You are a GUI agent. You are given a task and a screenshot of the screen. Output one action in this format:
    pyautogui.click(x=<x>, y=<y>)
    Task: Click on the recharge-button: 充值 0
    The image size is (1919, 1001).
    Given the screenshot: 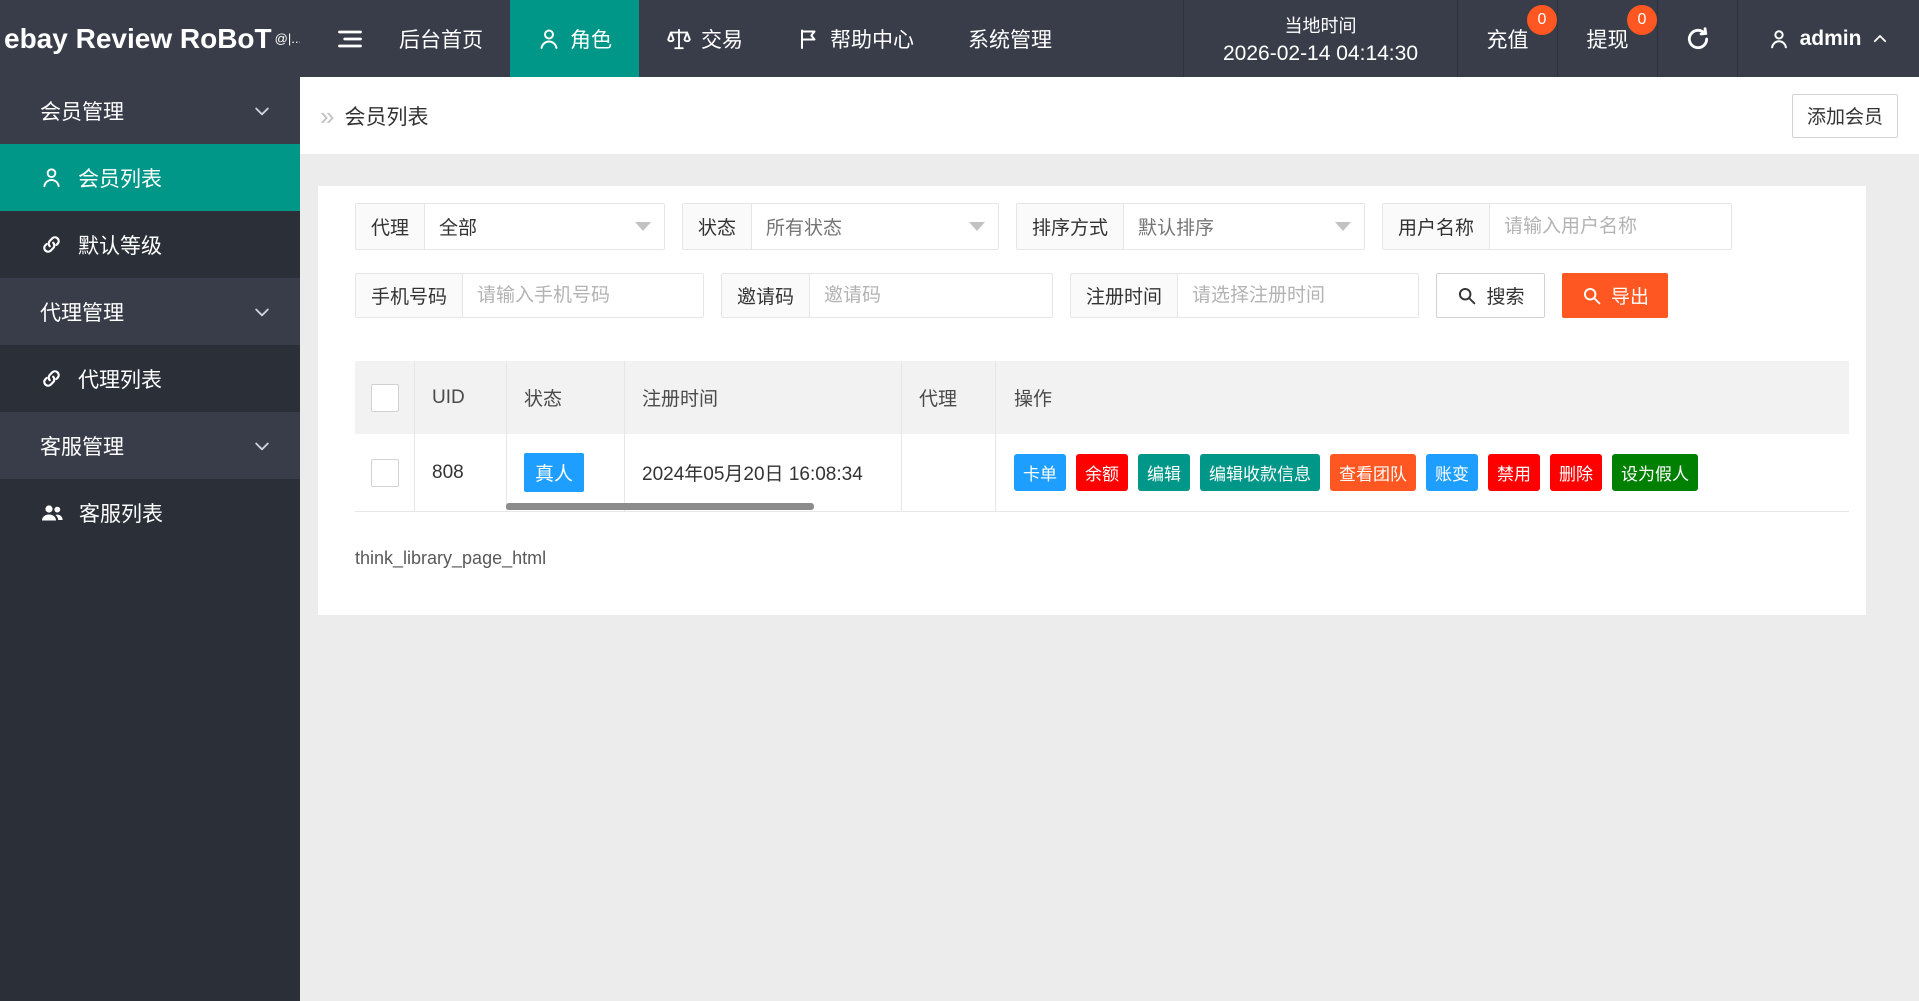 What is the action you would take?
    pyautogui.click(x=1507, y=38)
    